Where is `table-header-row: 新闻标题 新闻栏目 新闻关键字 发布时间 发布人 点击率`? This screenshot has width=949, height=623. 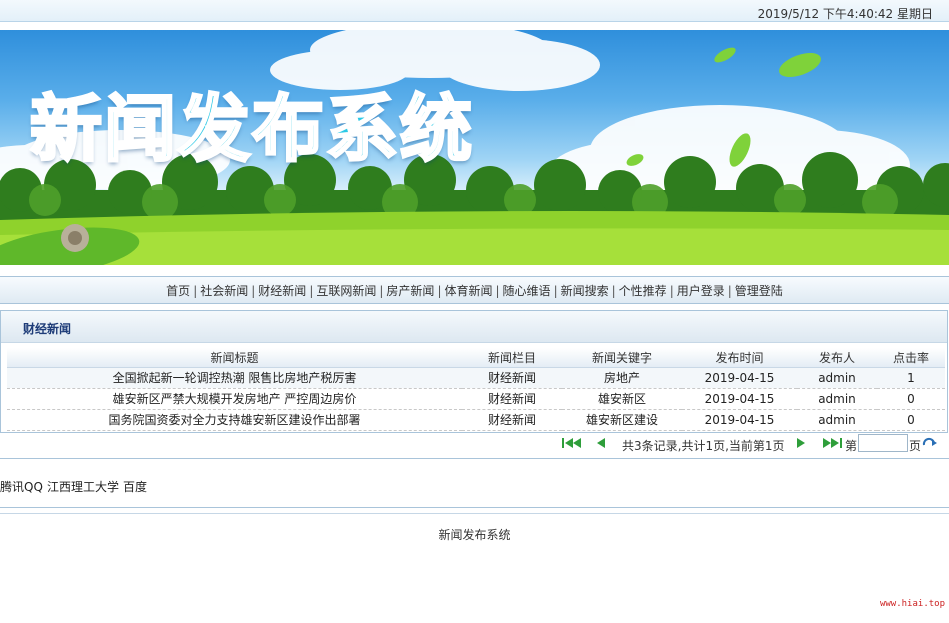
table-header-row: 新闻标题 新闻栏目 新闻关键字 发布时间 发布人 点击率 is located at coordinates (476, 358).